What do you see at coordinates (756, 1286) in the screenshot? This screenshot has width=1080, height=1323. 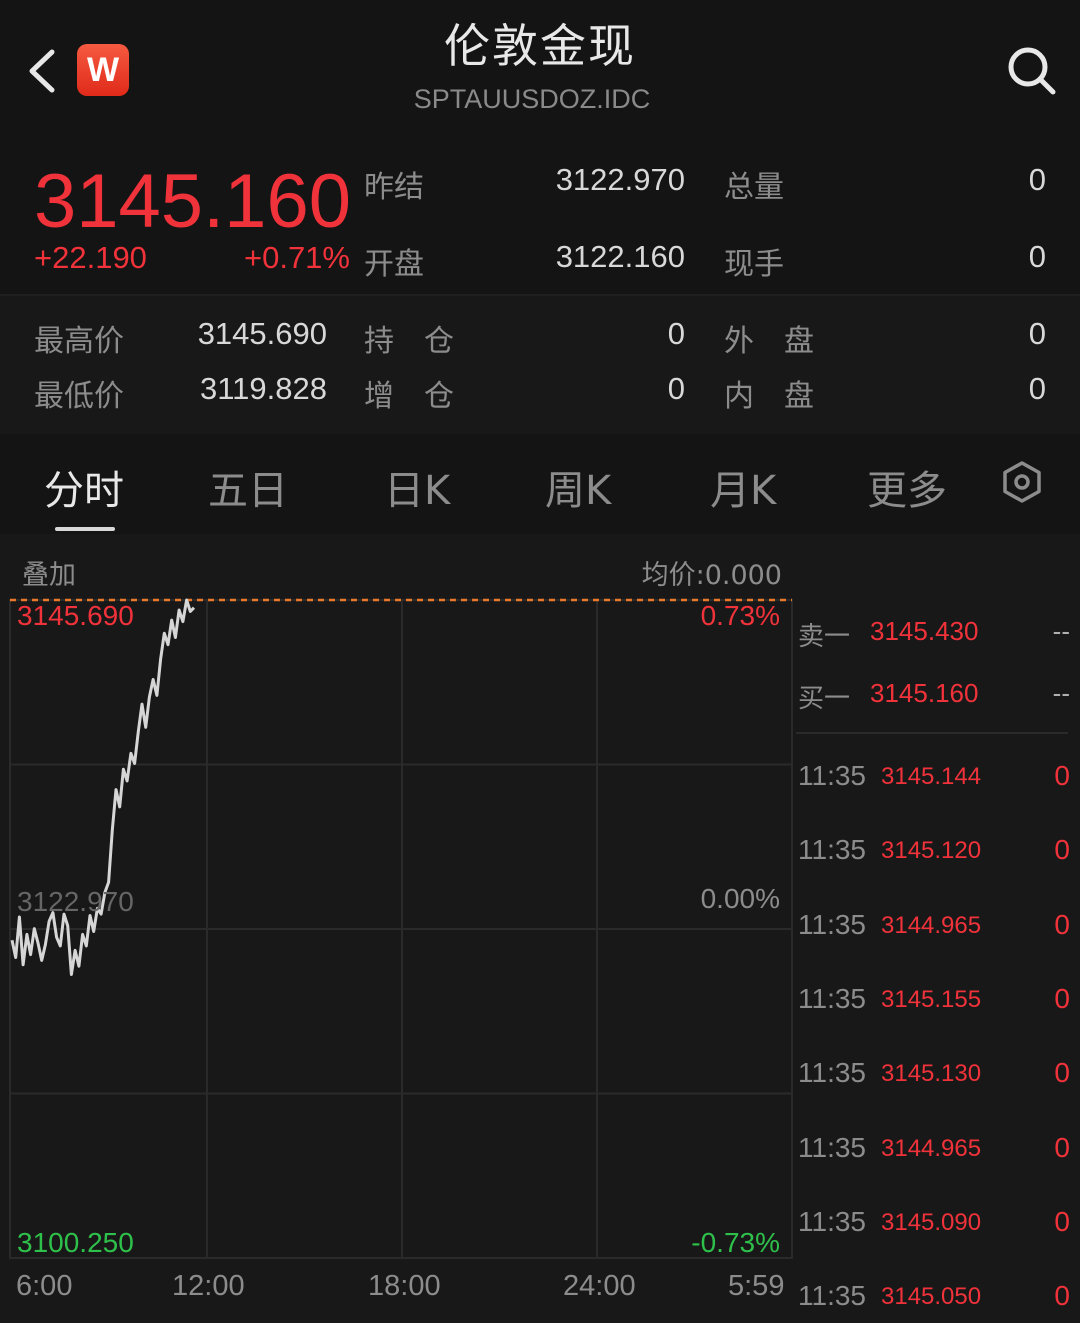 I see `x-tick: 5:59` at bounding box center [756, 1286].